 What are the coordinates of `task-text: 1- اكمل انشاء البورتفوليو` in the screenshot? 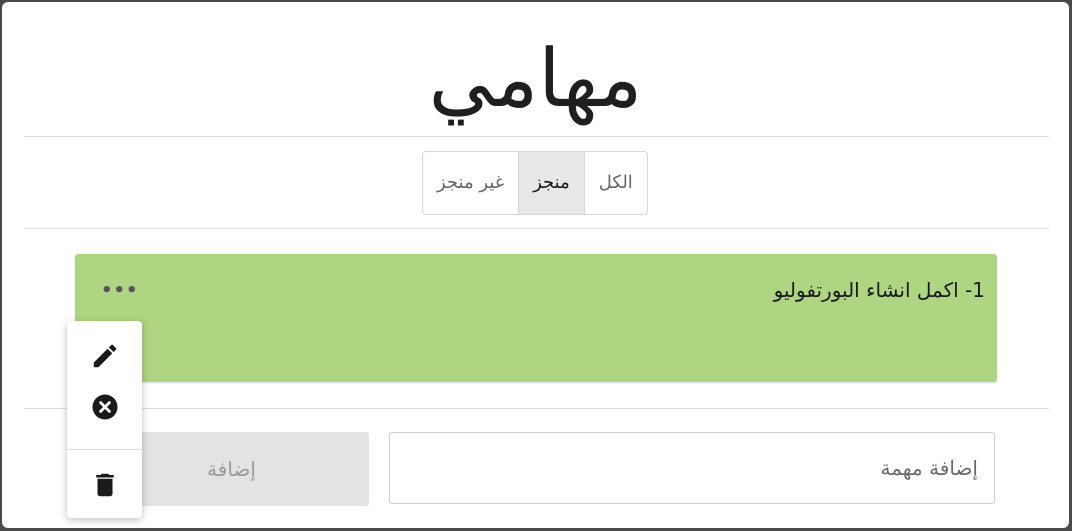 It's located at (879, 290).